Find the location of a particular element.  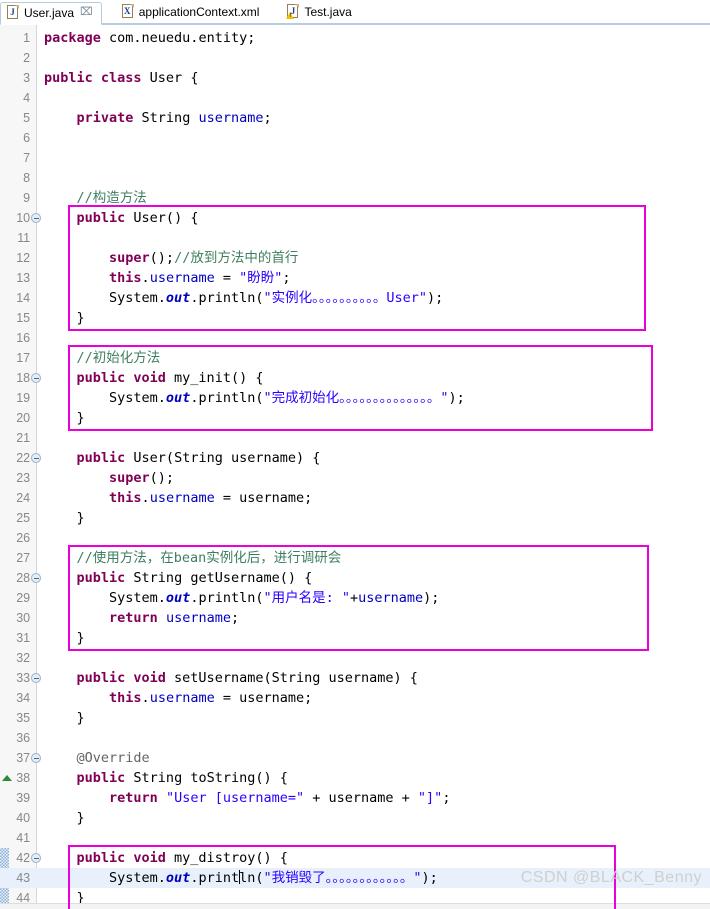

code-line: 3 public class User { is located at coordinates (355, 78).